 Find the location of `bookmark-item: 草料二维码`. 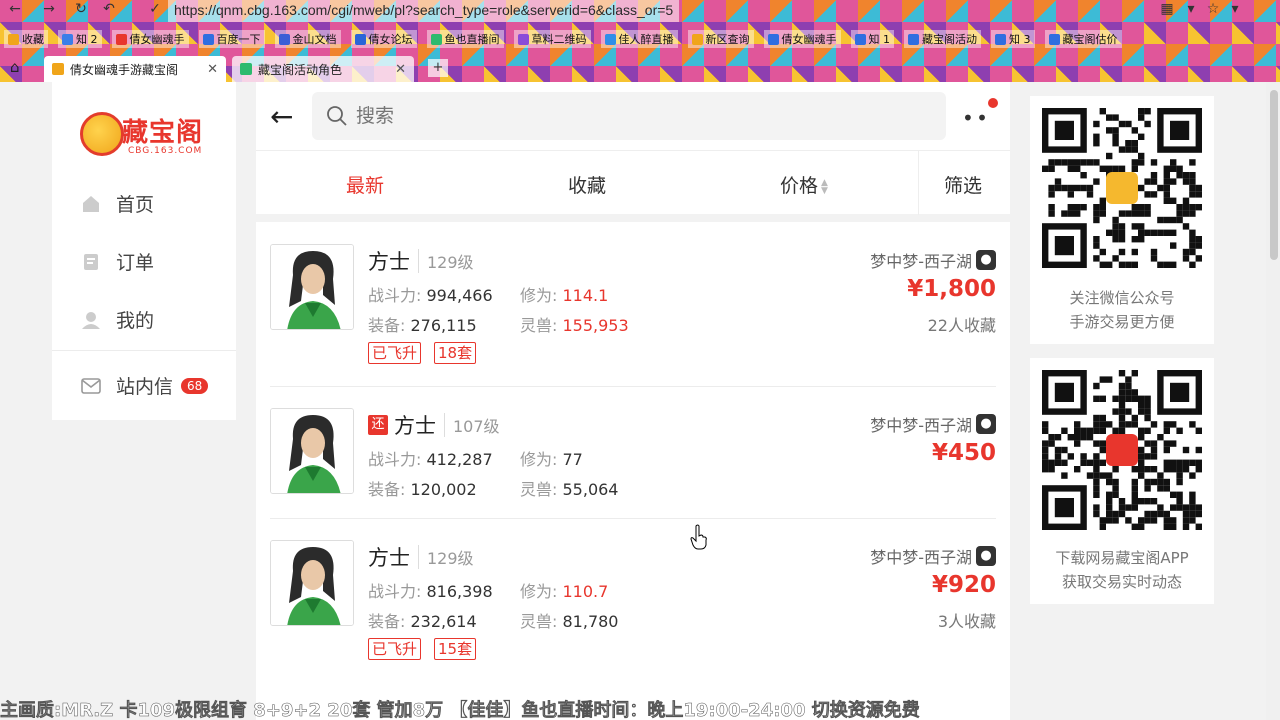

bookmark-item: 草料二维码 is located at coordinates (552, 39).